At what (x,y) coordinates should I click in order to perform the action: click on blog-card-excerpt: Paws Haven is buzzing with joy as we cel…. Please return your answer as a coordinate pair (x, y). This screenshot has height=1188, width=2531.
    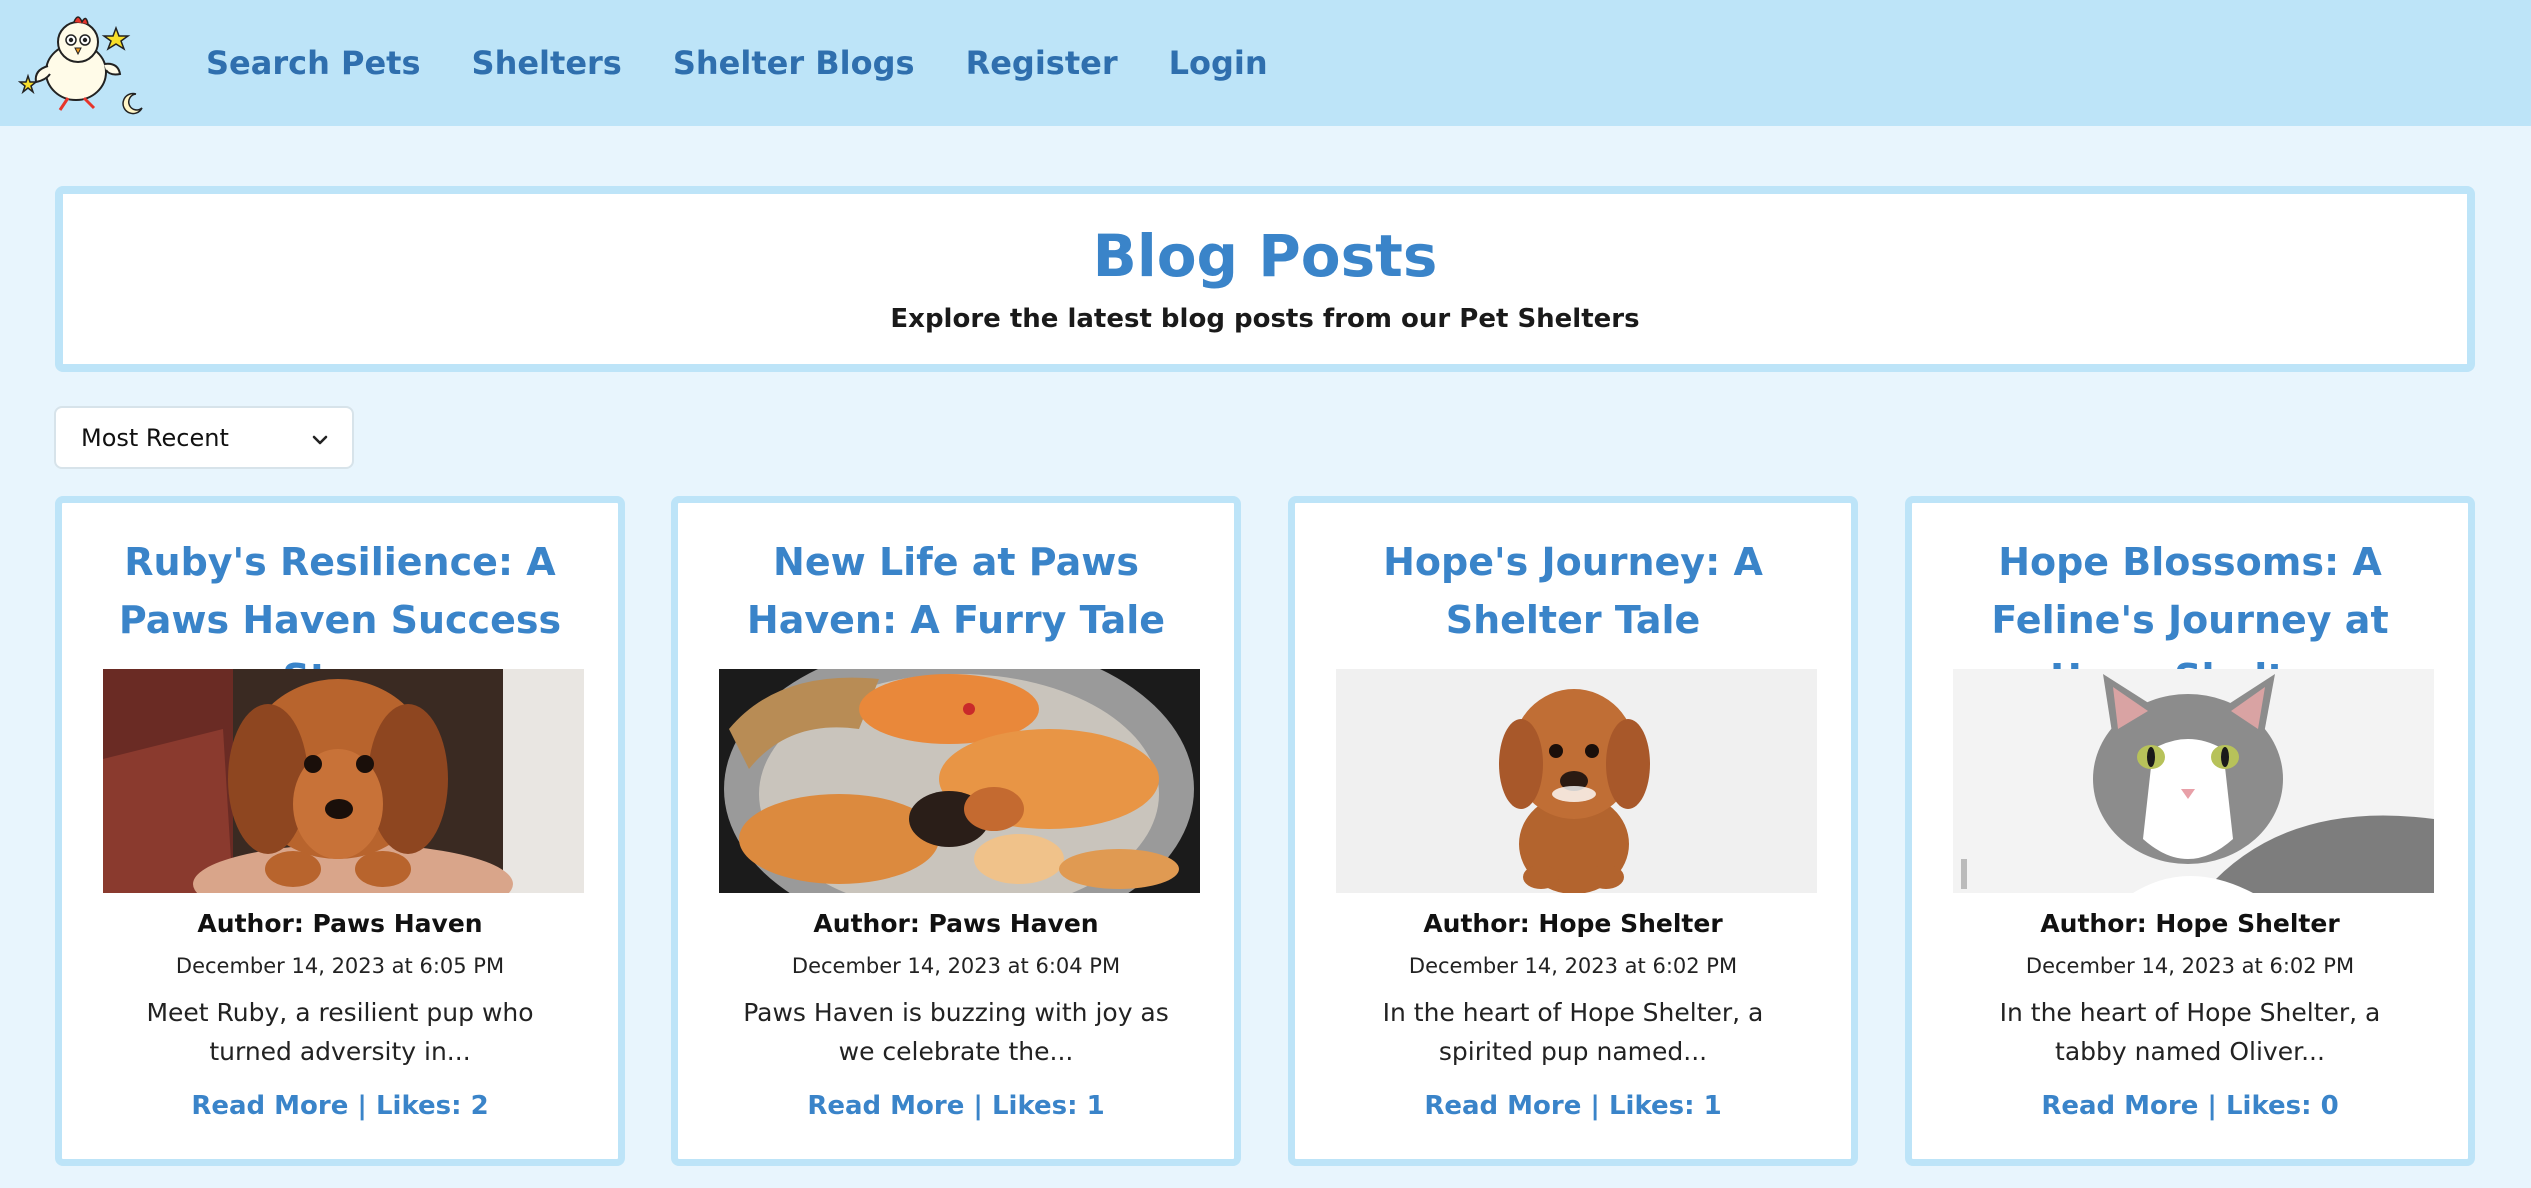
    Looking at the image, I should click on (956, 1032).